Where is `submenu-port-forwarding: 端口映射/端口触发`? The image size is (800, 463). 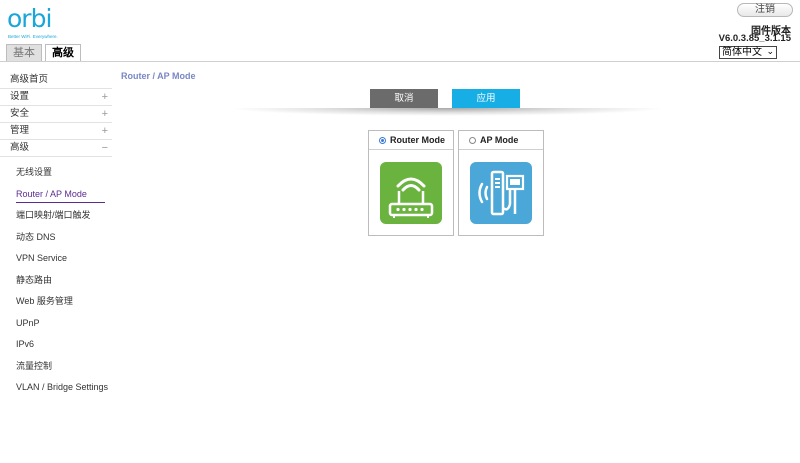
submenu-port-forwarding: 端口映射/端口触发 is located at coordinates (56, 219).